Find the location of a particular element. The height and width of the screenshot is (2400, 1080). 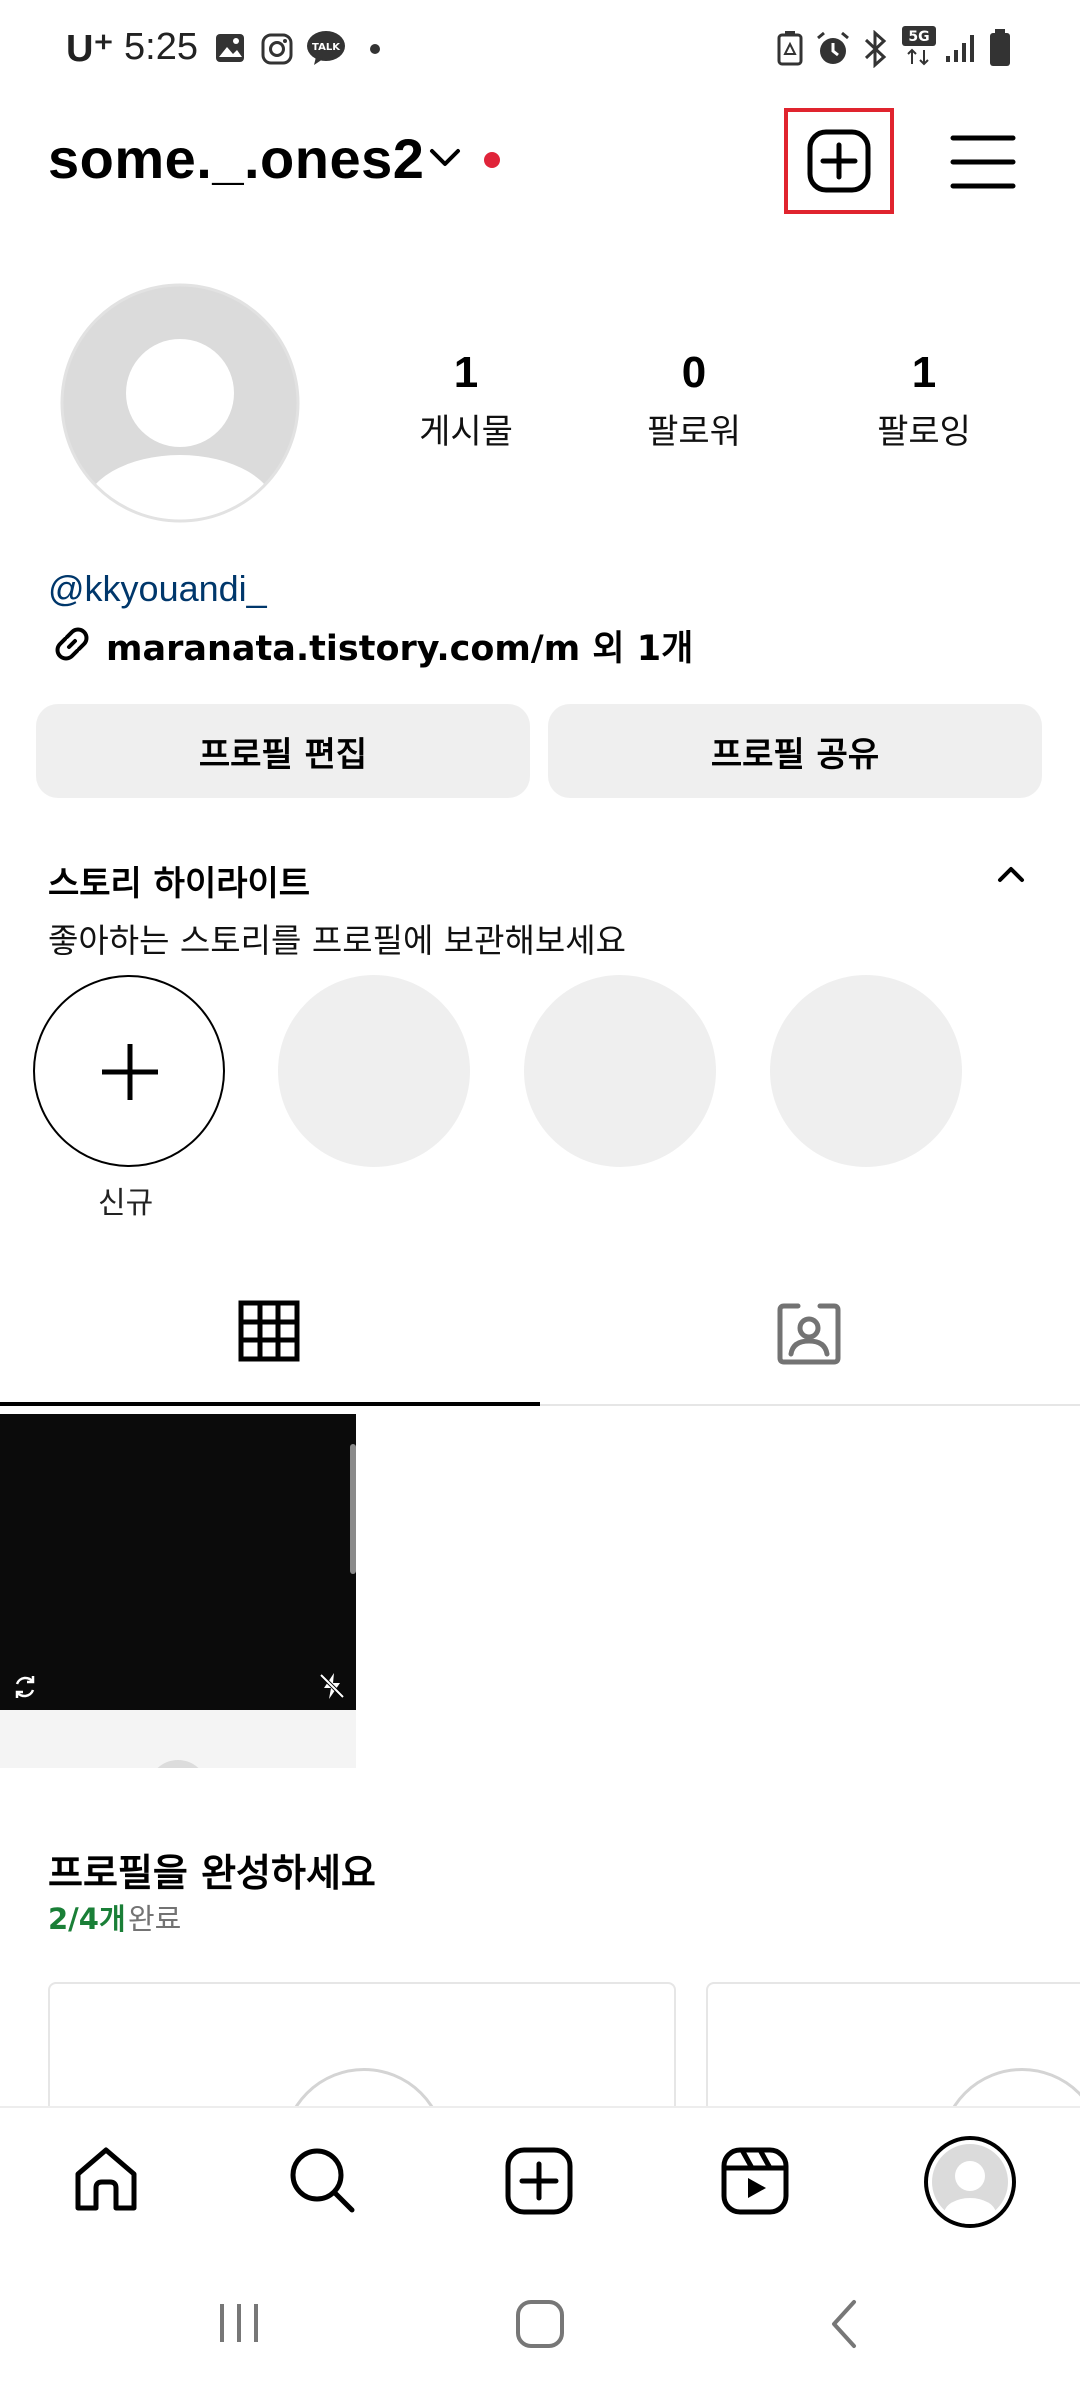

stat-following: 1 팔로잉 is located at coordinates (924, 400).